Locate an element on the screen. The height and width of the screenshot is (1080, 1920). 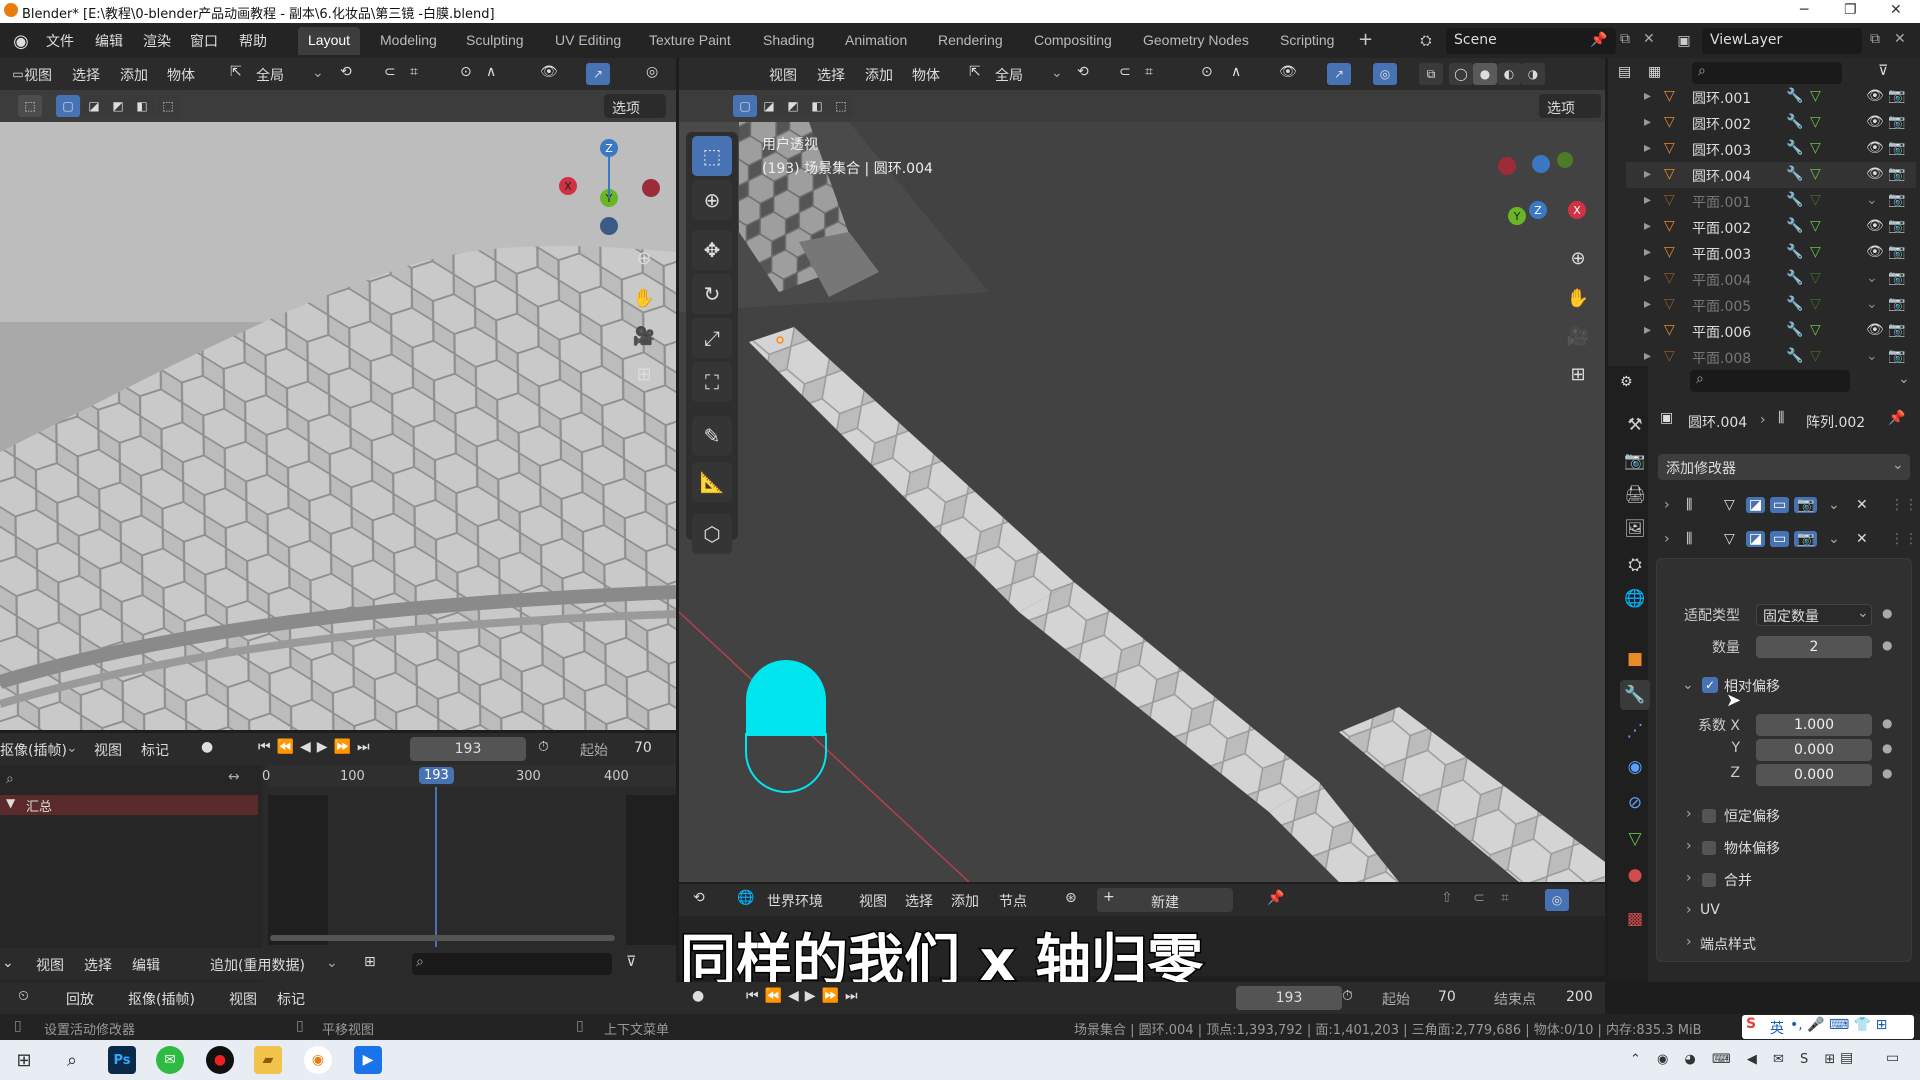
outliner-row: ▸ ▽ 平面.001 🔧 ▽ ⌄ 📷 is located at coordinates (1771, 201).